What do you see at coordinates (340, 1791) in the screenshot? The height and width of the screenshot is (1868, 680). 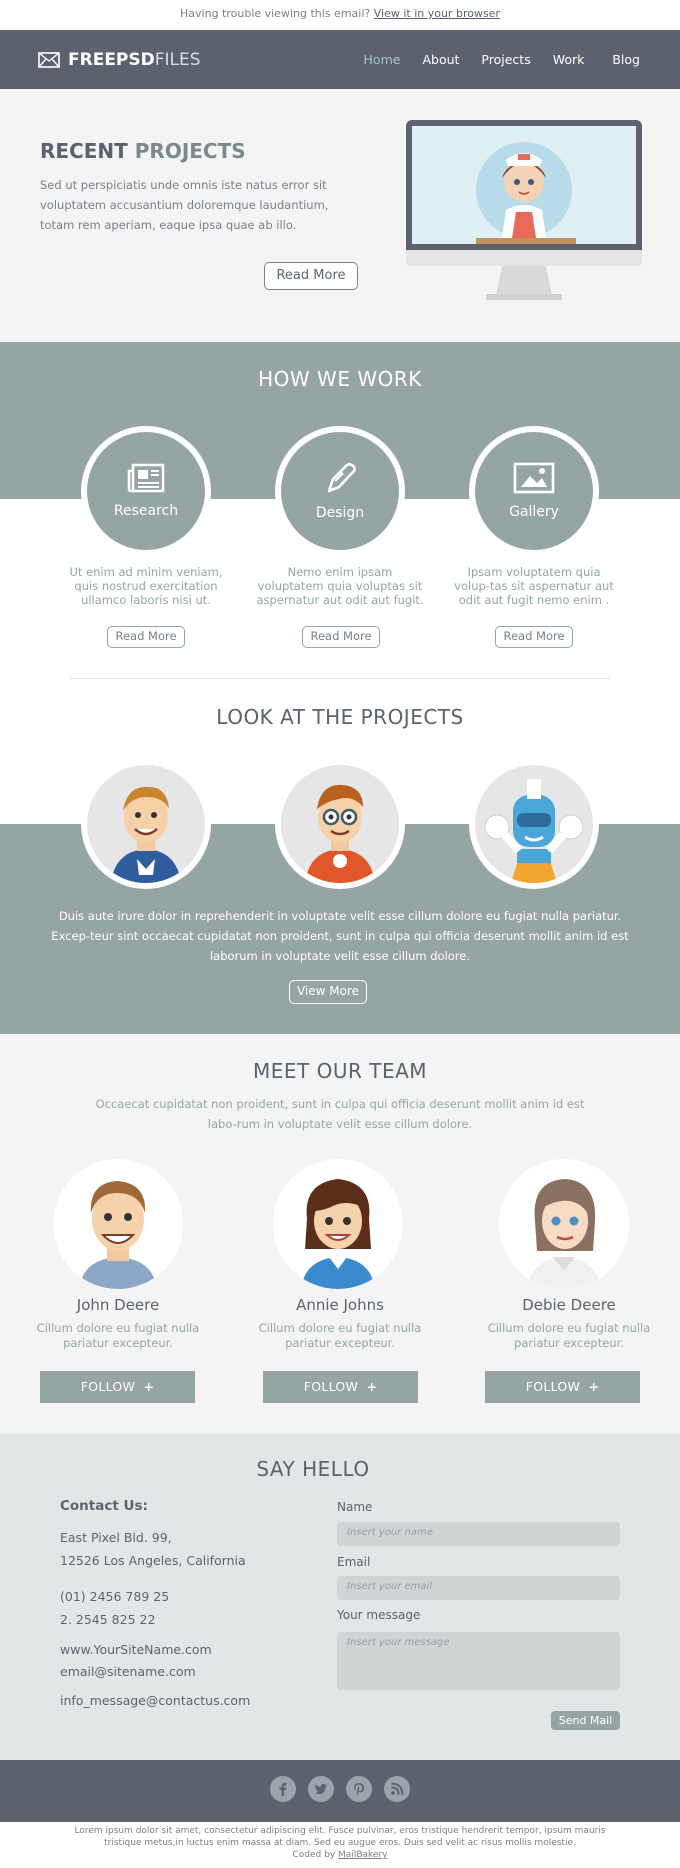 I see `footer-bar` at bounding box center [340, 1791].